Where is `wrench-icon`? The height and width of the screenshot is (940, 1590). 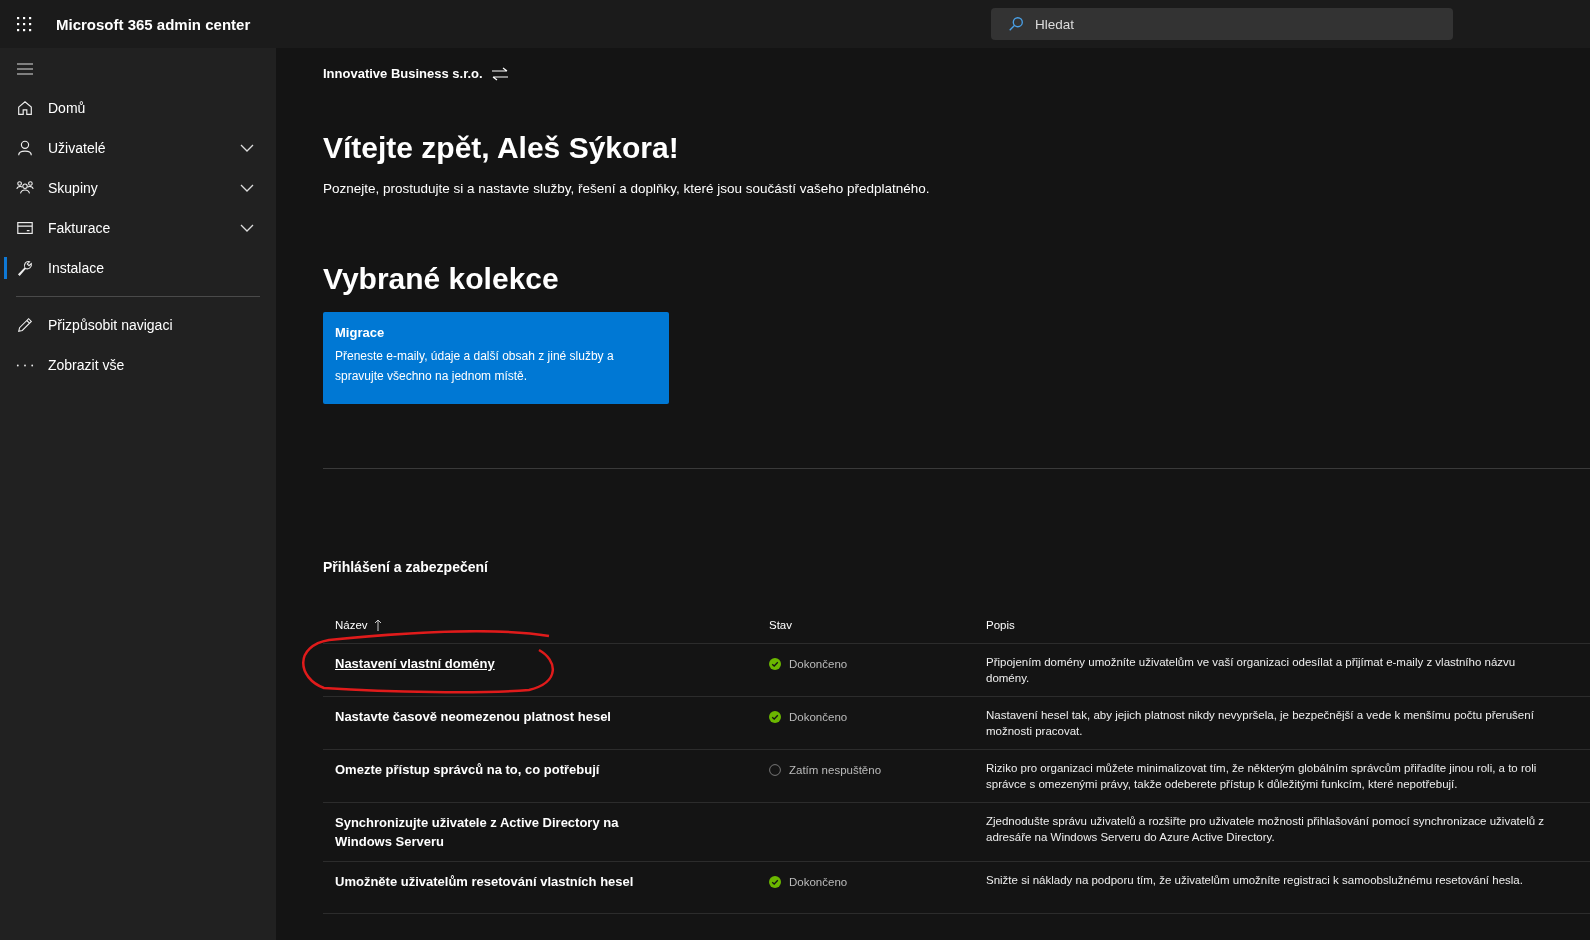
wrench-icon is located at coordinates (25, 268).